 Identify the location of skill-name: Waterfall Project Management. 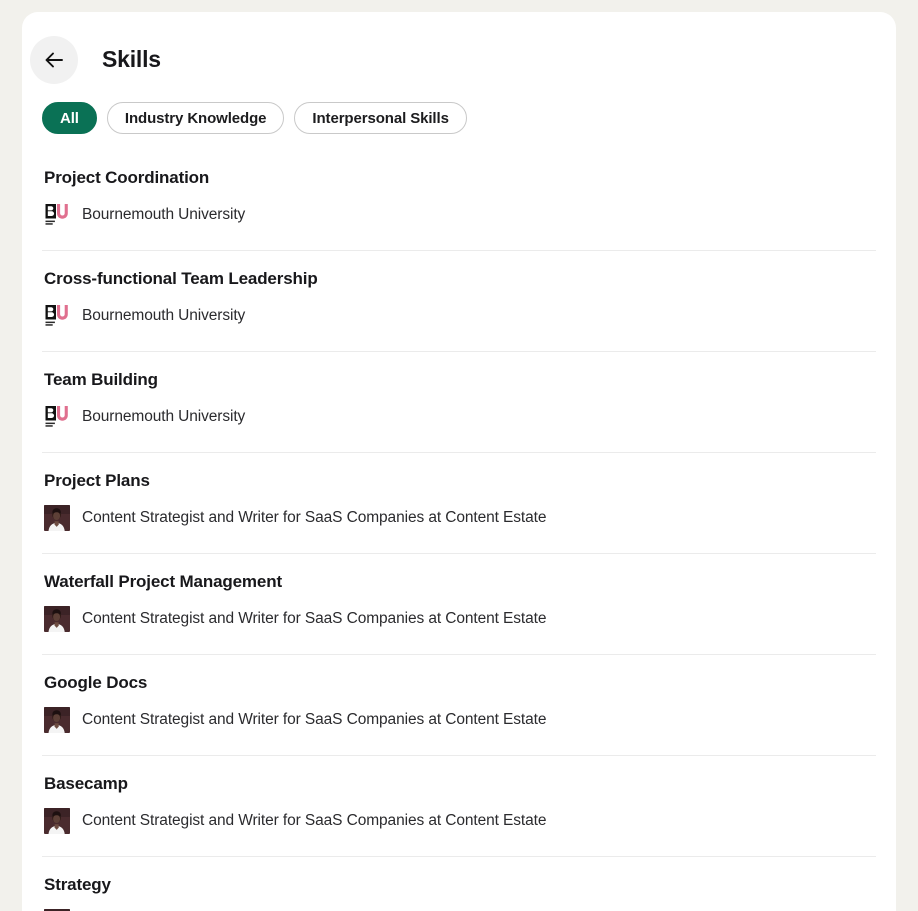
(163, 581).